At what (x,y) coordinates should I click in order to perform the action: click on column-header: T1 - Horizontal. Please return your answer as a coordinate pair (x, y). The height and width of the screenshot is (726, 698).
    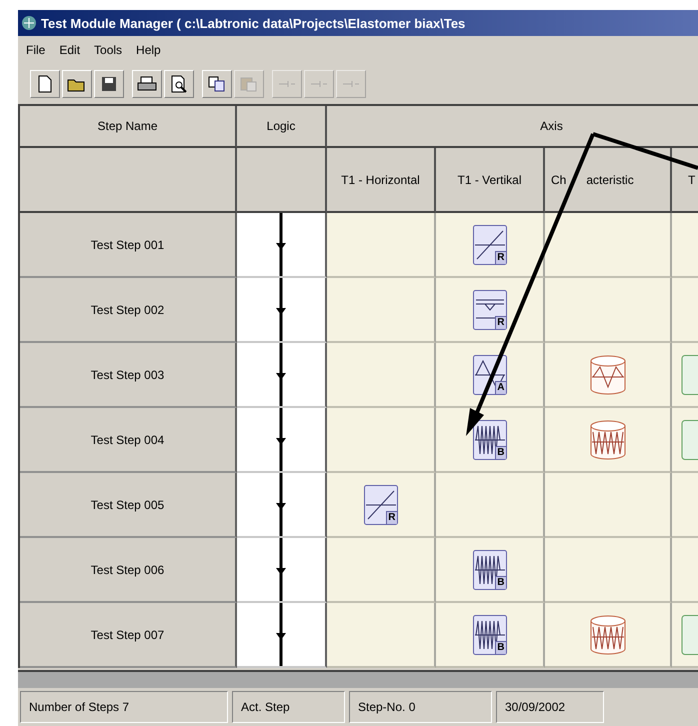
    Looking at the image, I should click on (381, 180).